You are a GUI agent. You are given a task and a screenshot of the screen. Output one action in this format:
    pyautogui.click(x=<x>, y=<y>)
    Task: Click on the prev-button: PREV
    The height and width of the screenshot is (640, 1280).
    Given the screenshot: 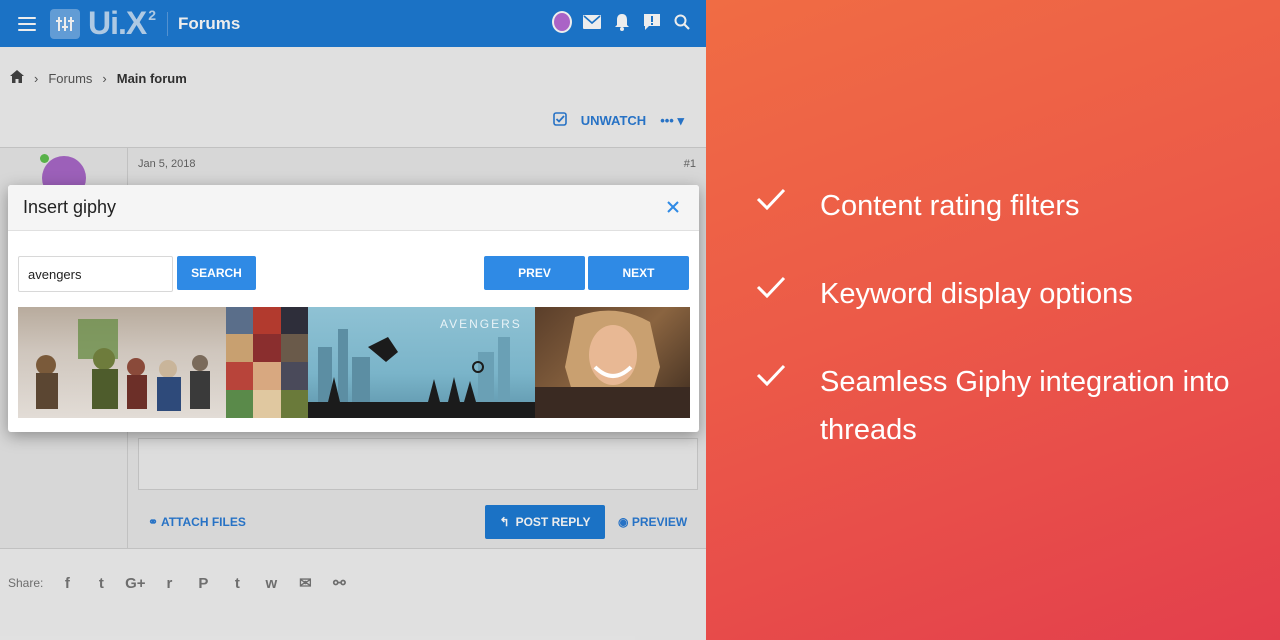 What is the action you would take?
    pyautogui.click(x=534, y=273)
    